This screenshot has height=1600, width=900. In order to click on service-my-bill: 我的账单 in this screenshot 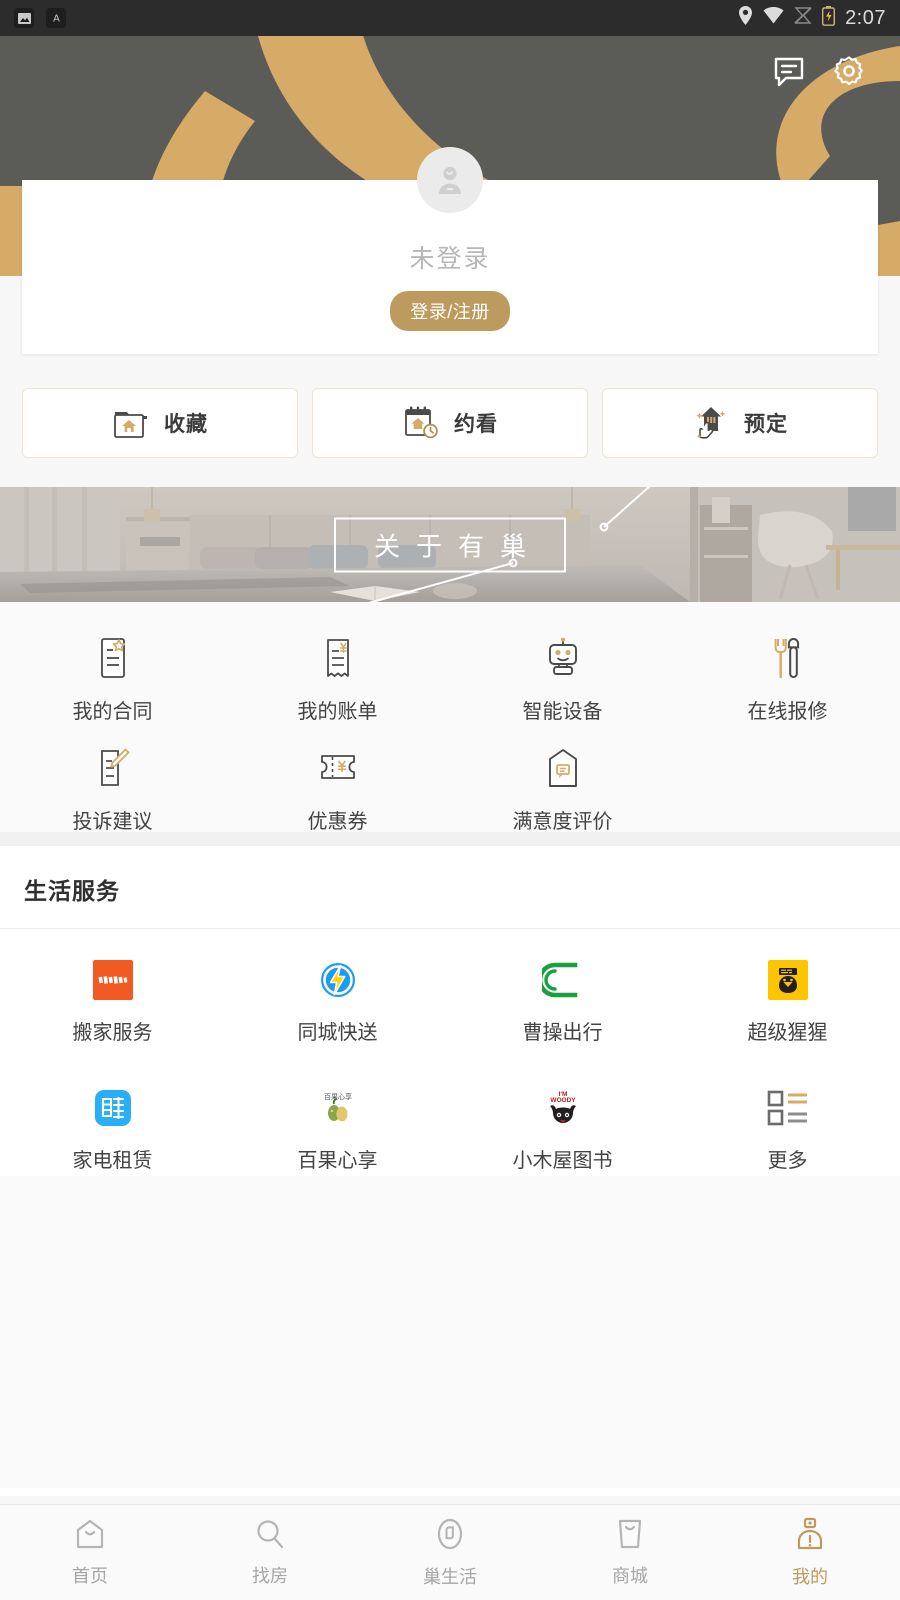, I will do `click(337, 679)`.